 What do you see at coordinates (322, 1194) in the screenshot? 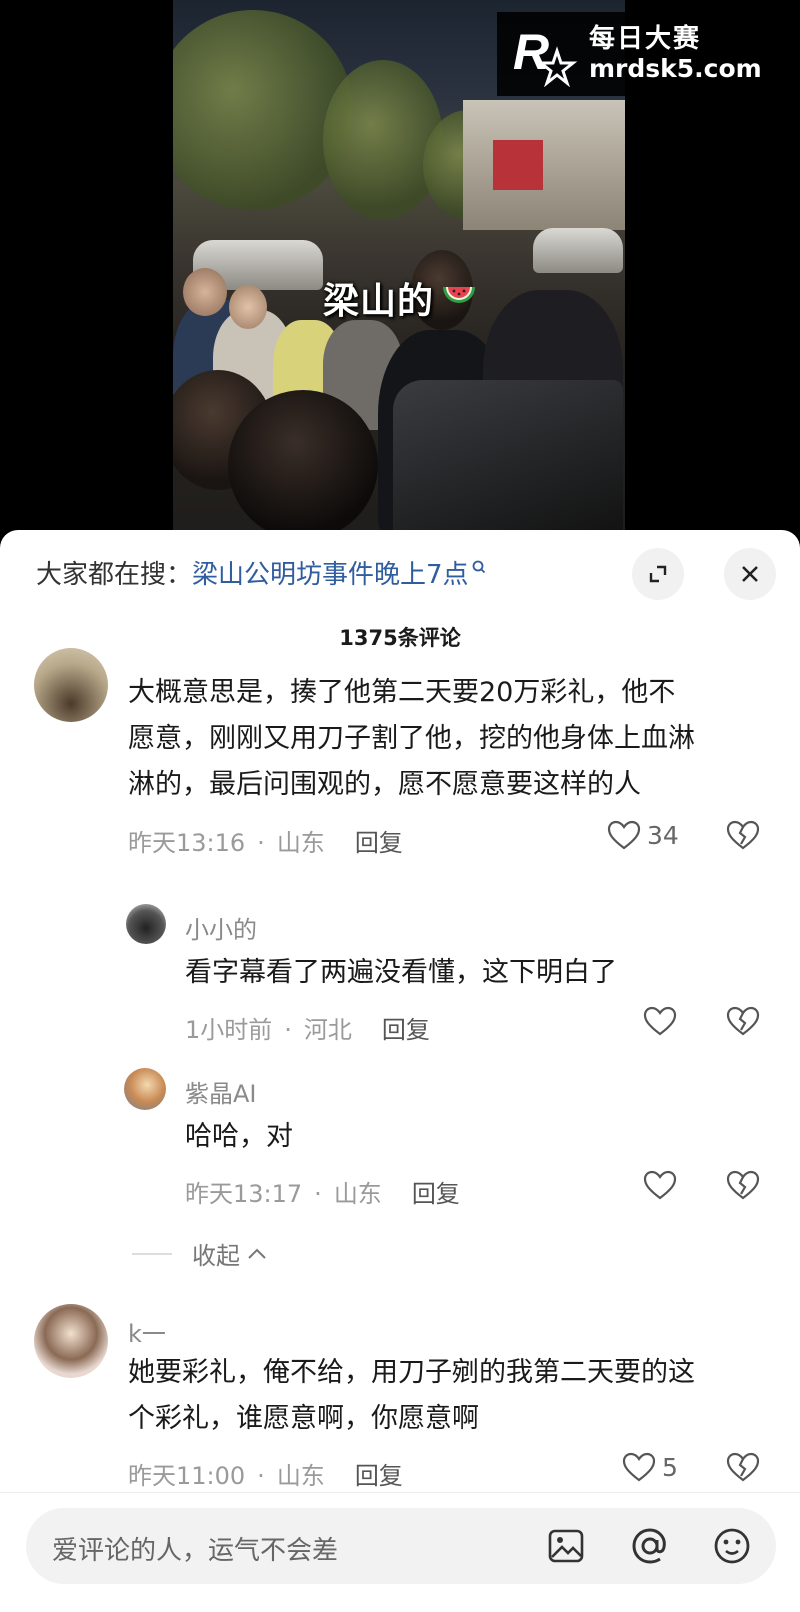
I see `comment-meta: 昨天13:17 · 山东 回复` at bounding box center [322, 1194].